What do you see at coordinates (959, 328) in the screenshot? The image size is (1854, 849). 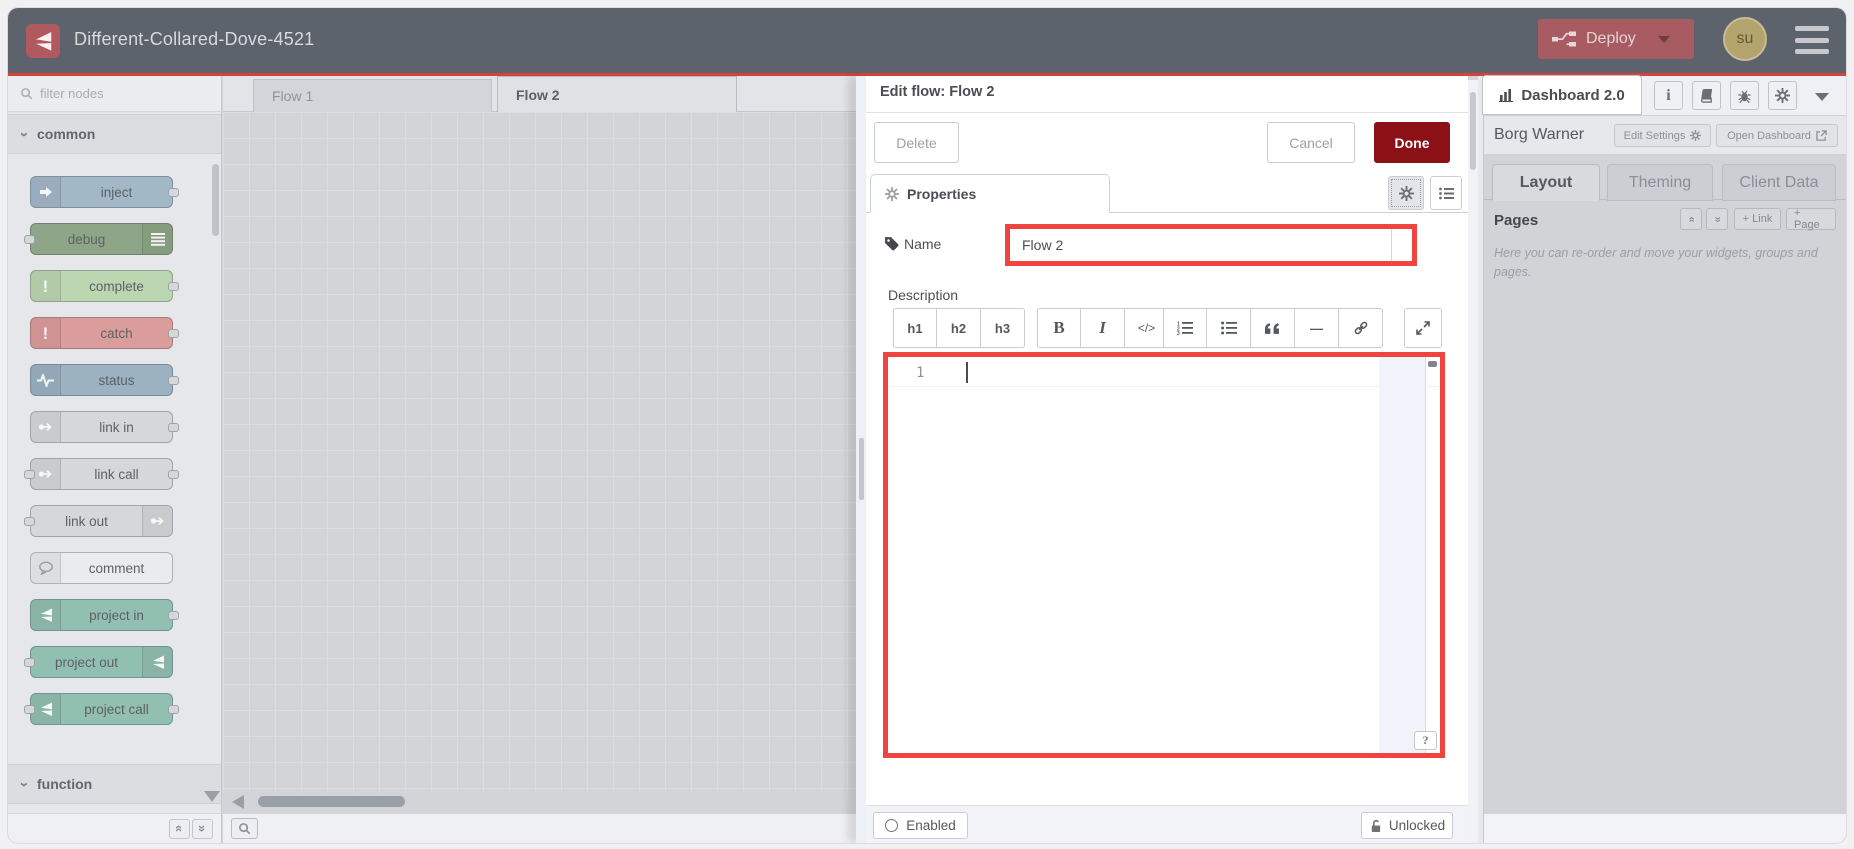 I see `md-heading2-button: h2` at bounding box center [959, 328].